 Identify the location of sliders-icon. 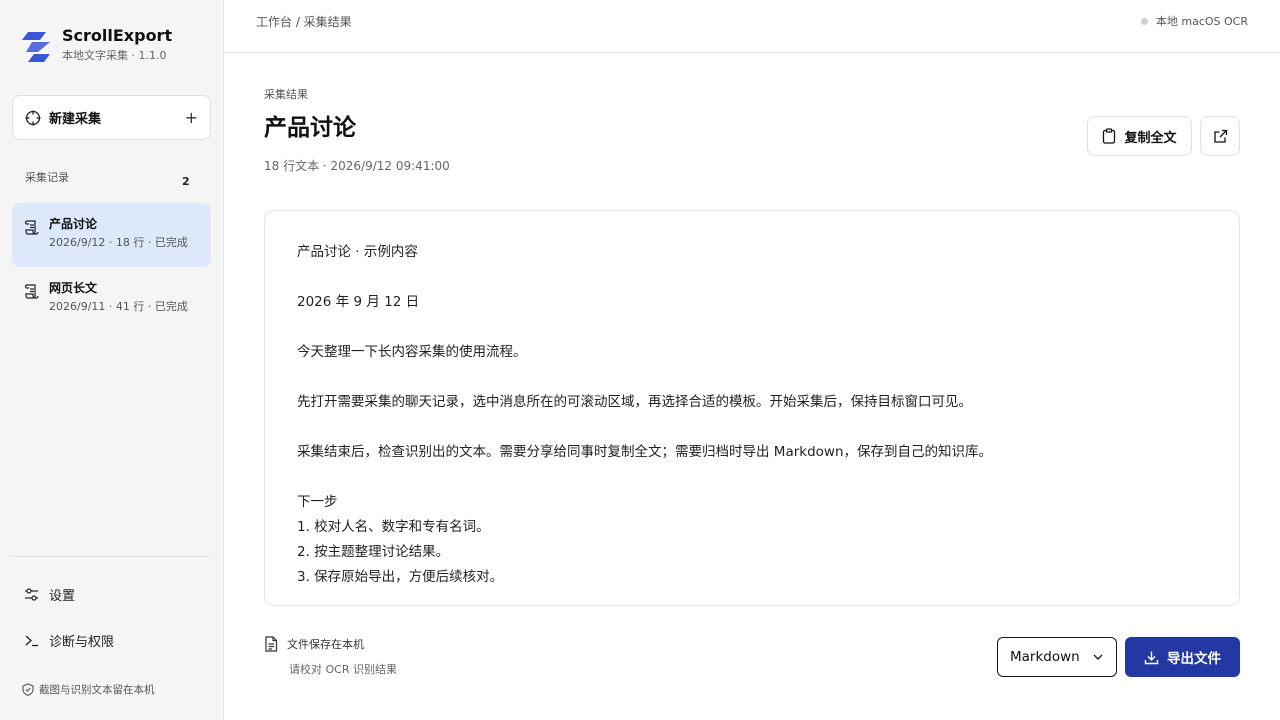
(31, 594).